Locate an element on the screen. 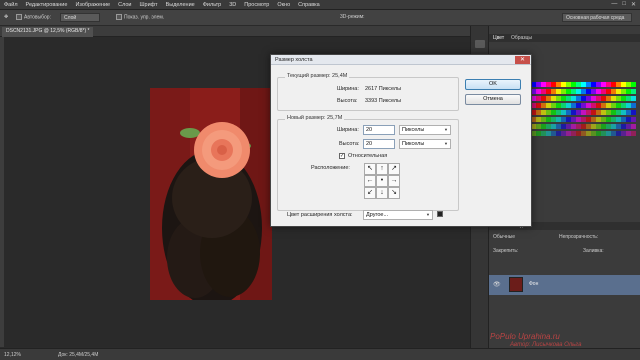 The width and height of the screenshot is (640, 360). menu-filter: Фильтр is located at coordinates (212, 5).